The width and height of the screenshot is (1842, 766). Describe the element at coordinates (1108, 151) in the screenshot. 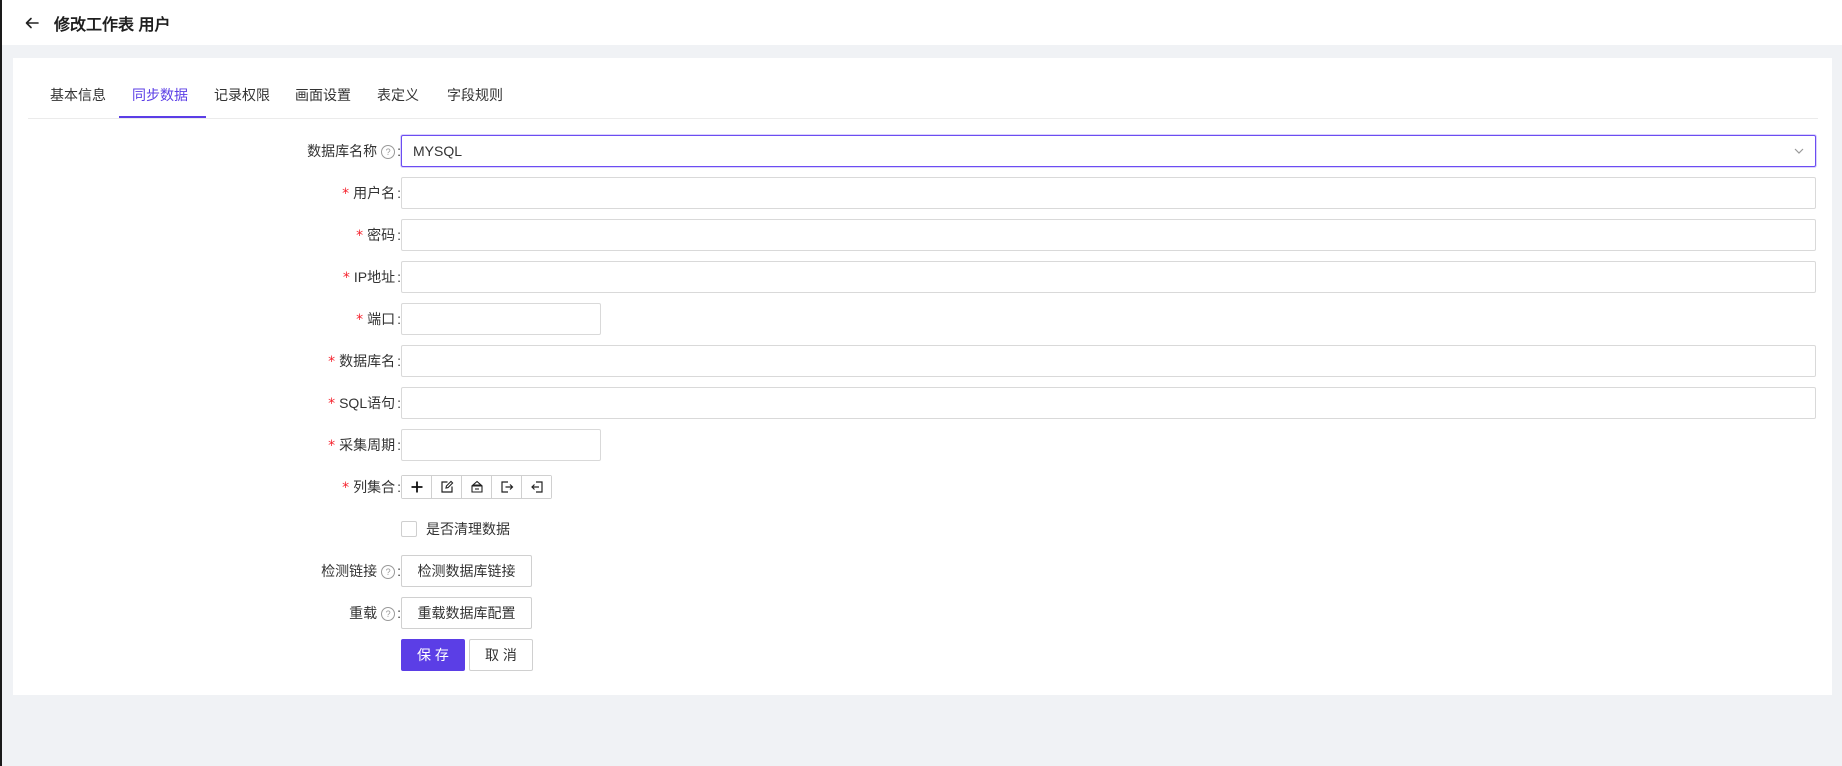

I see `db-type-select: MYSQL` at that location.